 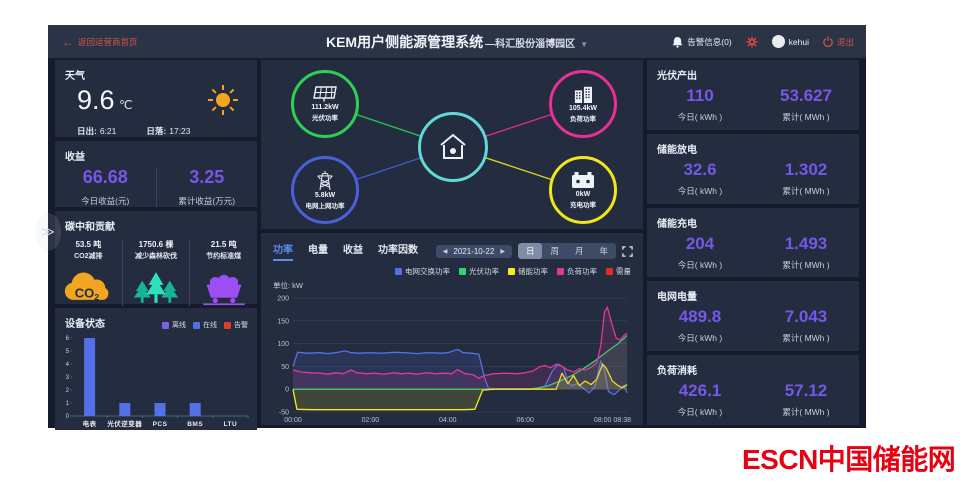 I want to click on range-year-button: 年, so click(x=603, y=251).